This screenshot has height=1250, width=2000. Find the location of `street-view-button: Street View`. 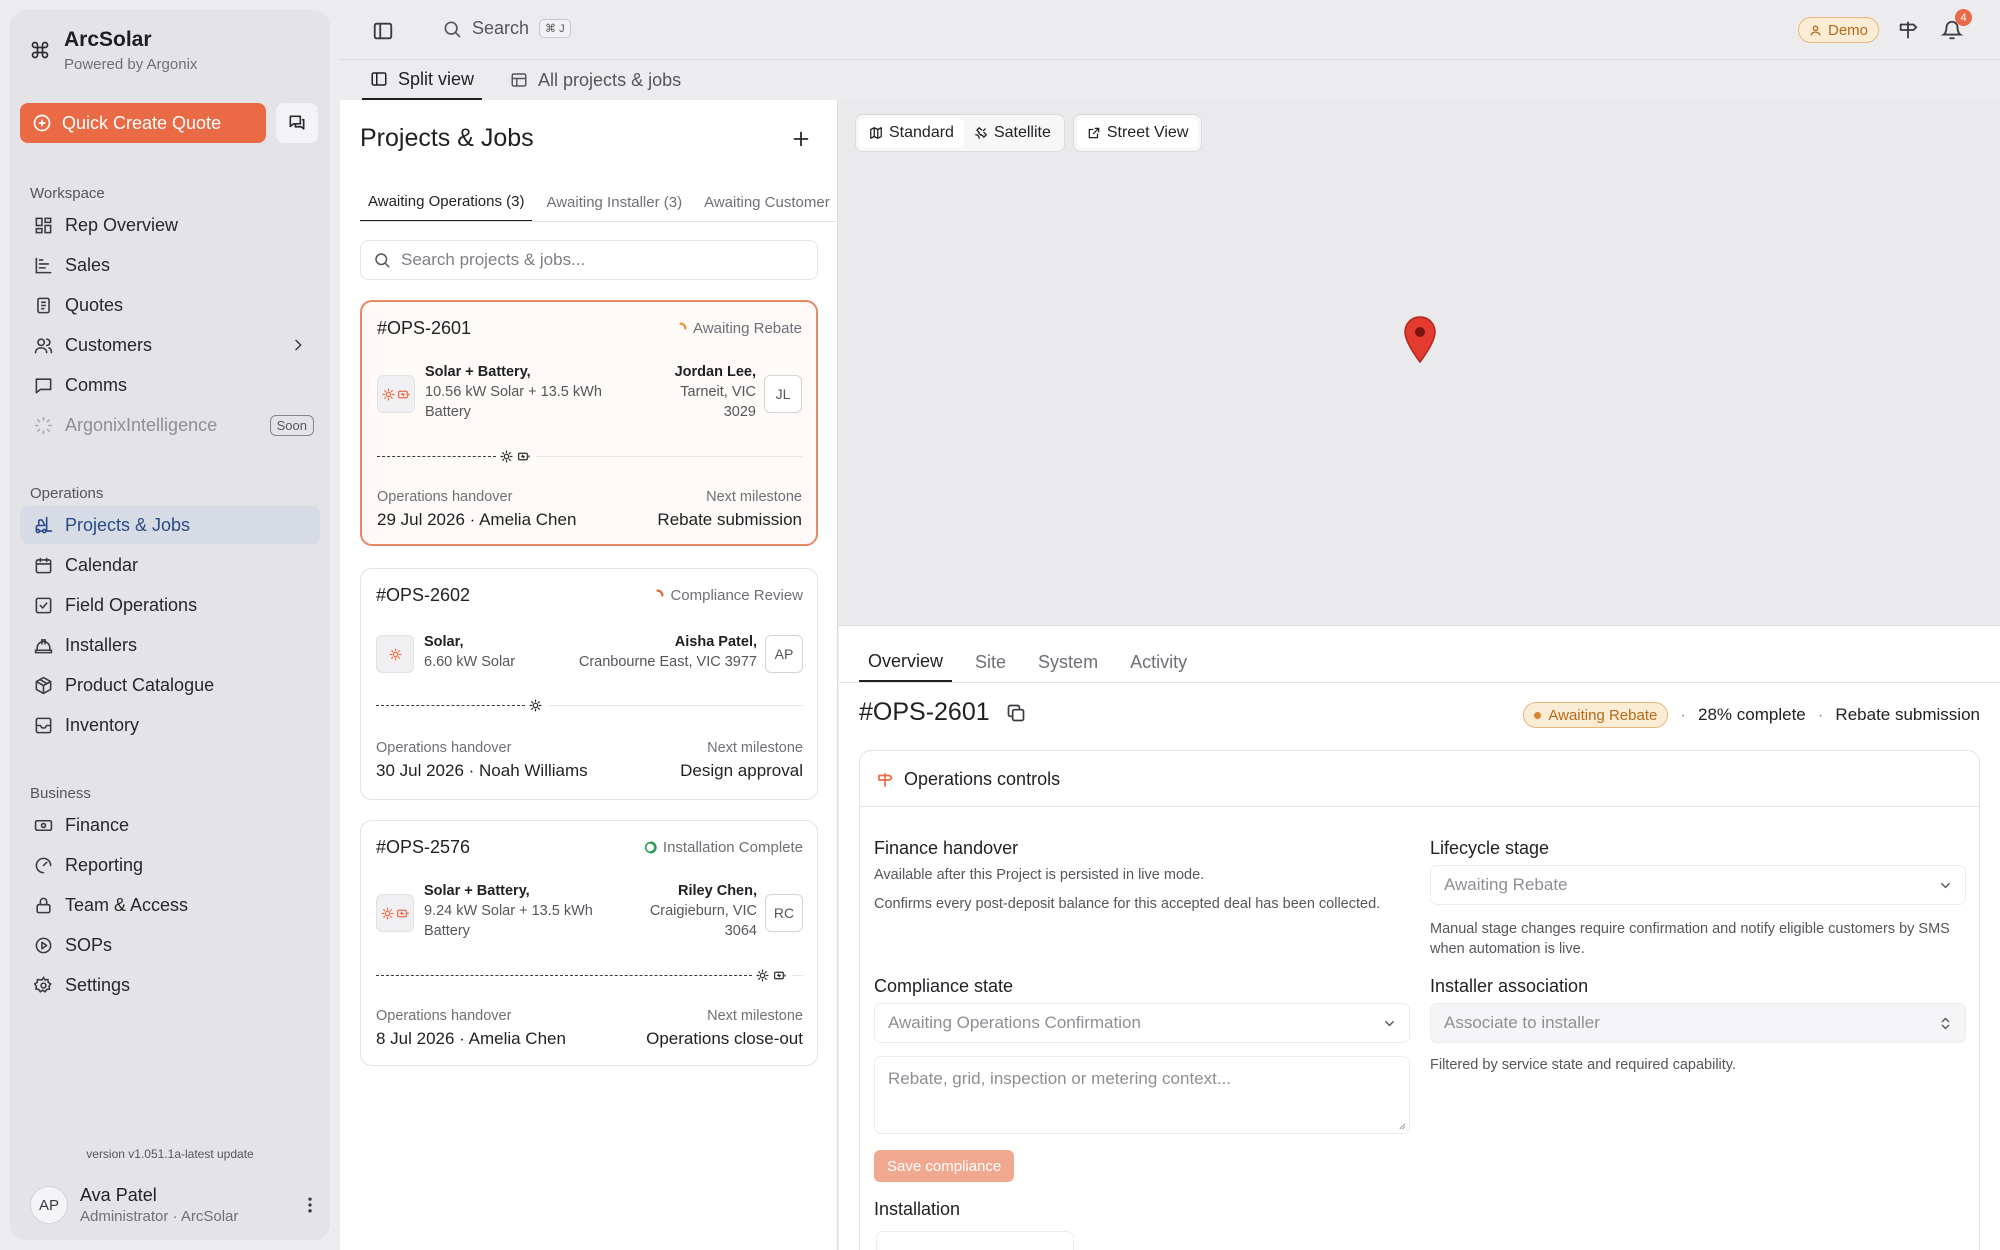

street-view-button: Street View is located at coordinates (1137, 133).